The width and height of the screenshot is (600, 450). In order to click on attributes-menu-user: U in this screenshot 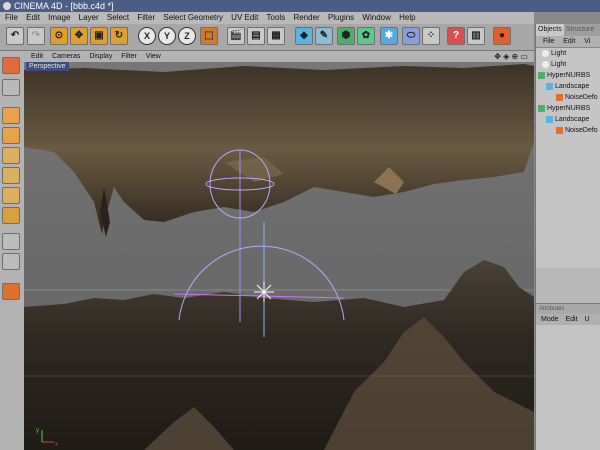, I will do `click(586, 319)`.